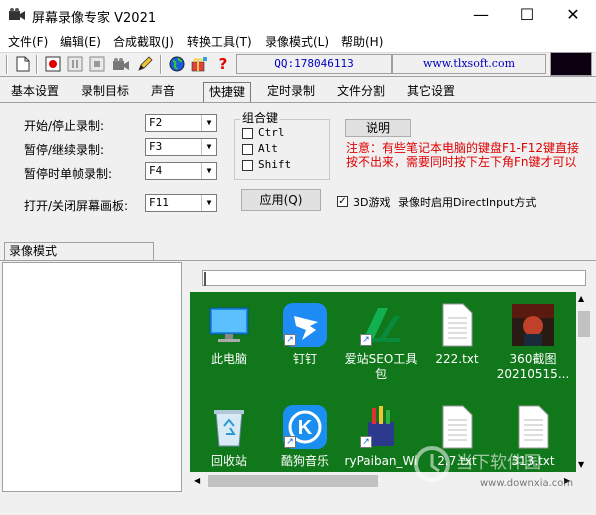 This screenshot has width=596, height=515. What do you see at coordinates (247, 149) in the screenshot?
I see `alt-checkbox` at bounding box center [247, 149].